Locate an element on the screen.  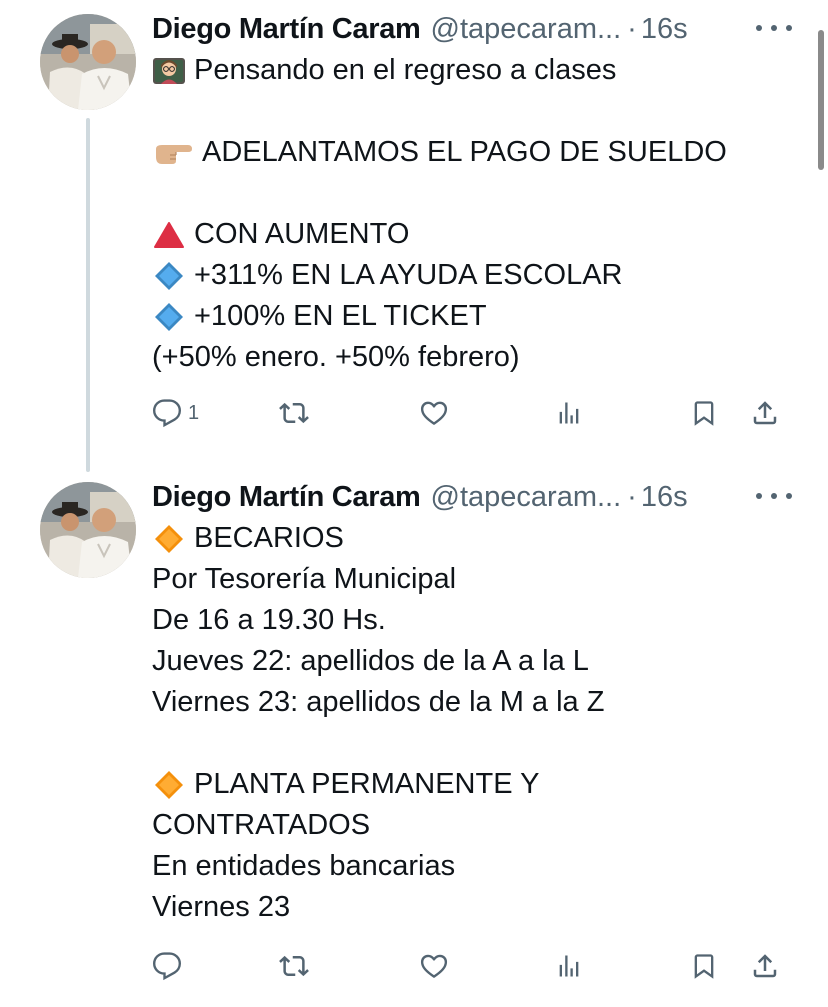
tweet-actions is located at coordinates (470, 966).